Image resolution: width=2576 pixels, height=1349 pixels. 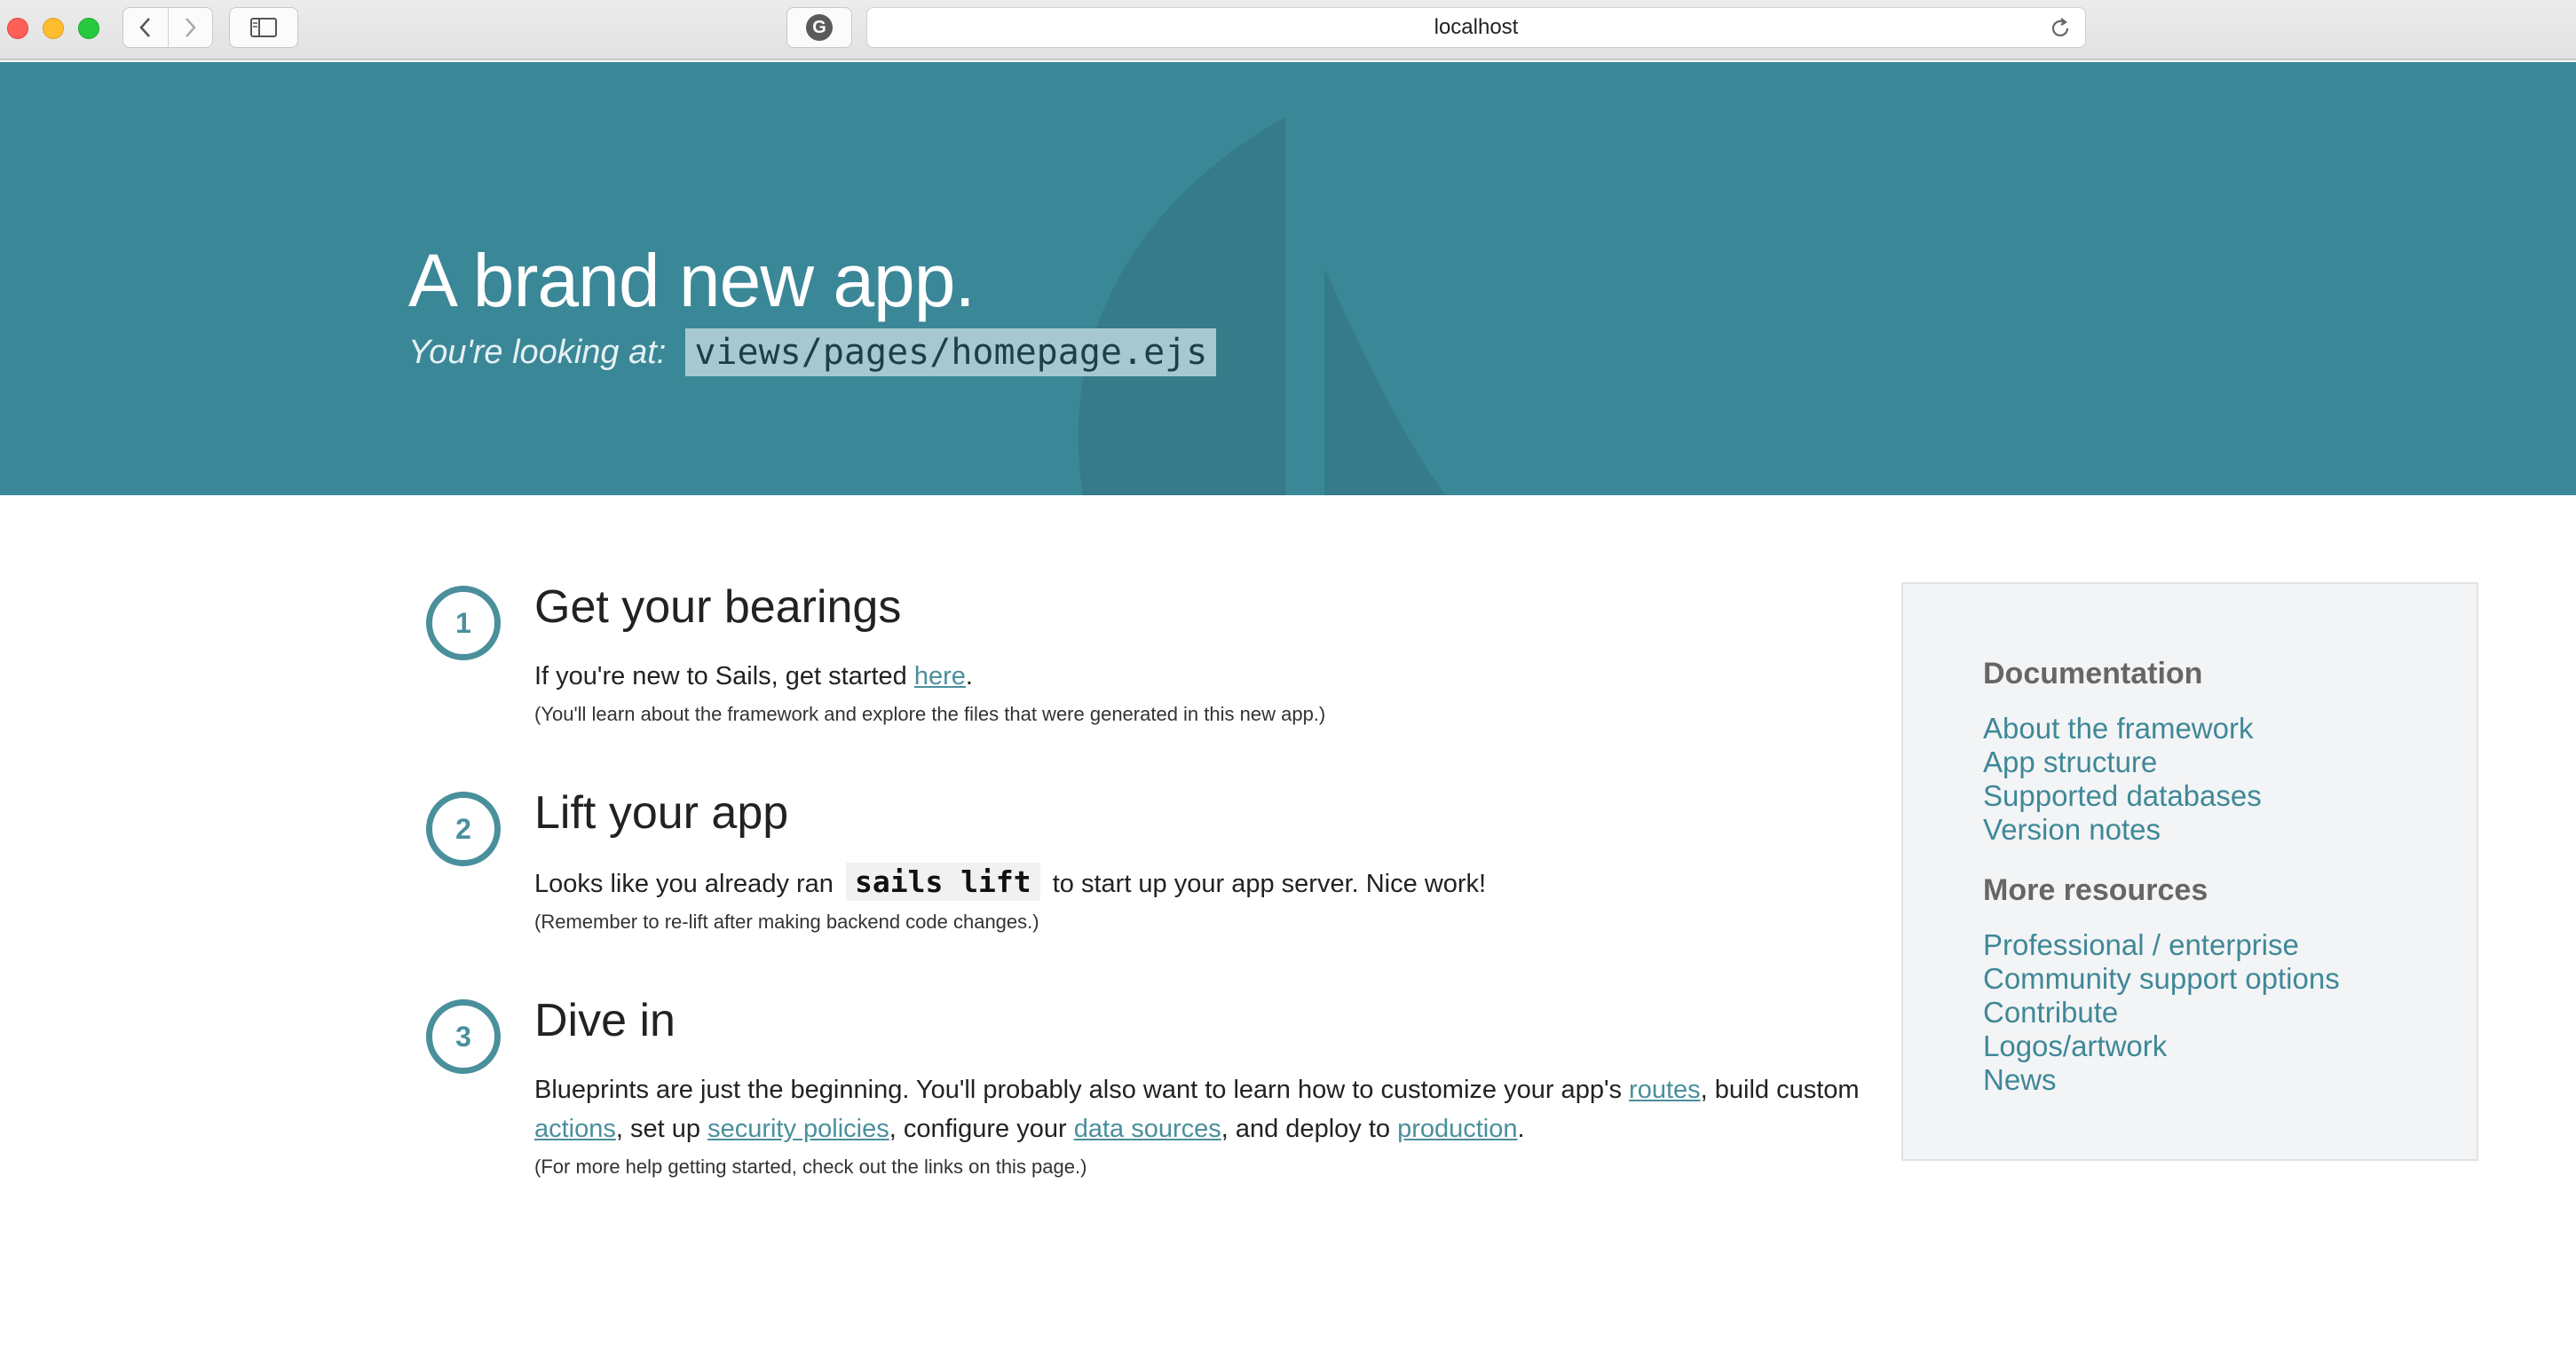 I want to click on back-button, so click(x=145, y=27).